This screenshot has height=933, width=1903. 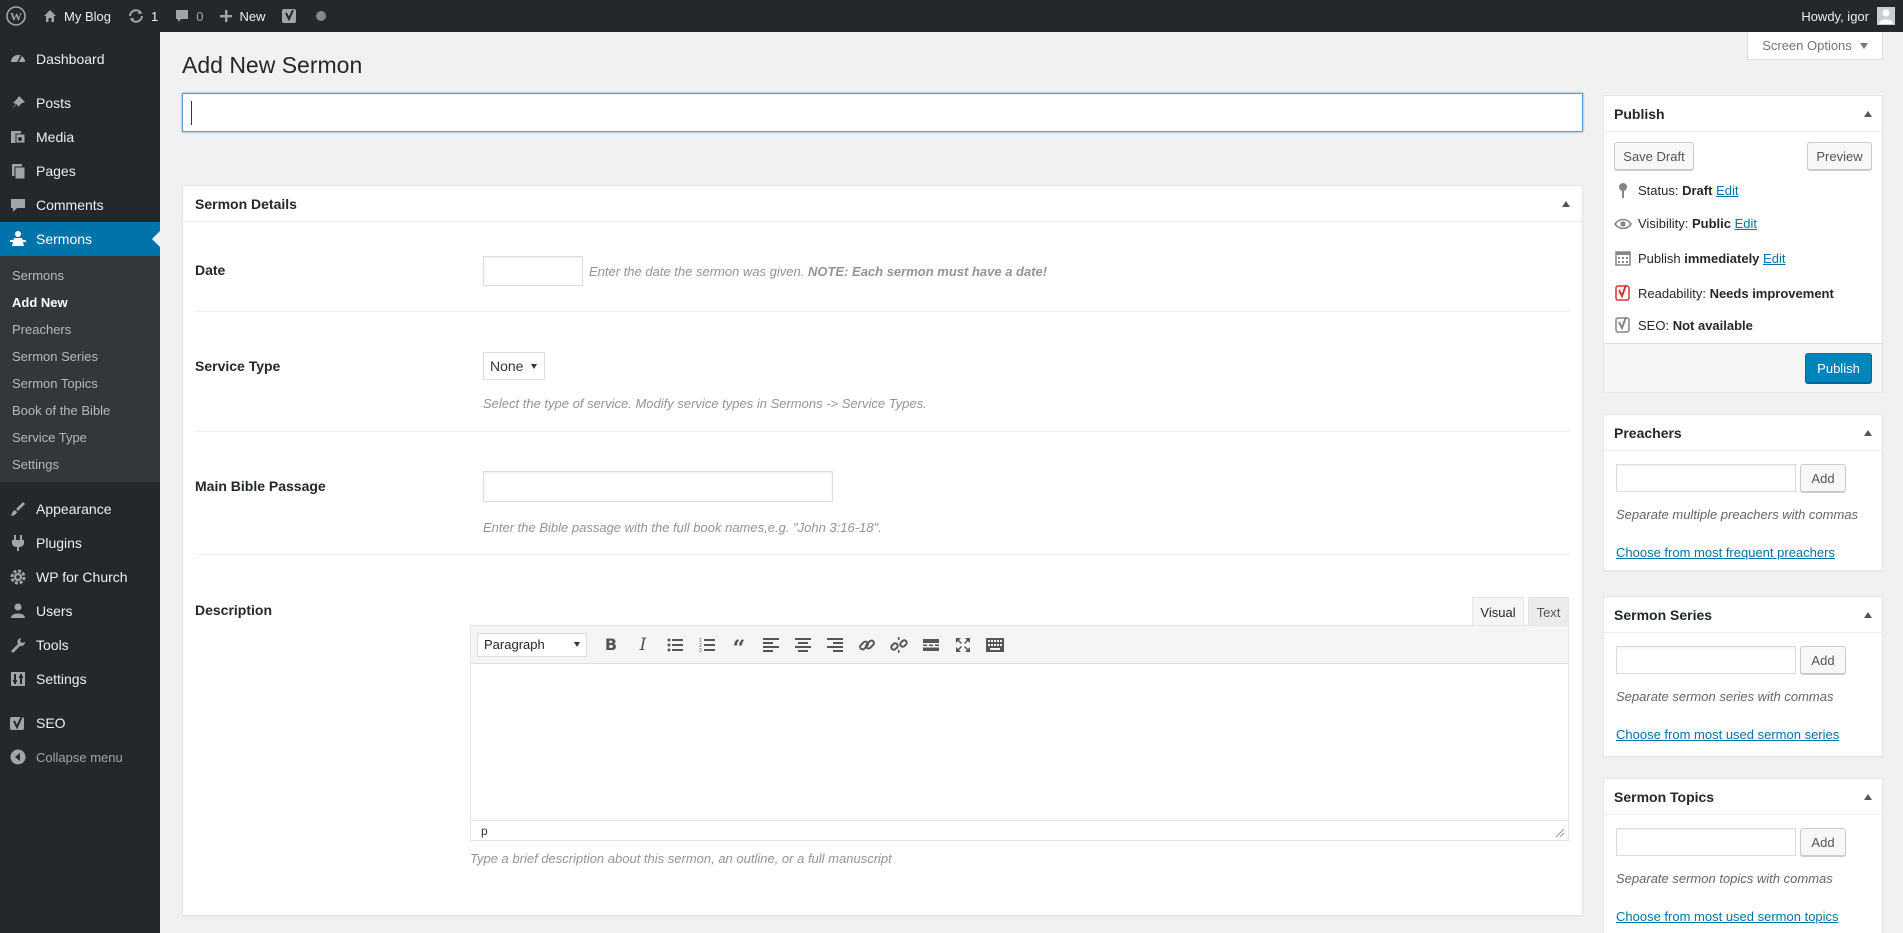 What do you see at coordinates (80, 611) in the screenshot?
I see `menu-users: Users` at bounding box center [80, 611].